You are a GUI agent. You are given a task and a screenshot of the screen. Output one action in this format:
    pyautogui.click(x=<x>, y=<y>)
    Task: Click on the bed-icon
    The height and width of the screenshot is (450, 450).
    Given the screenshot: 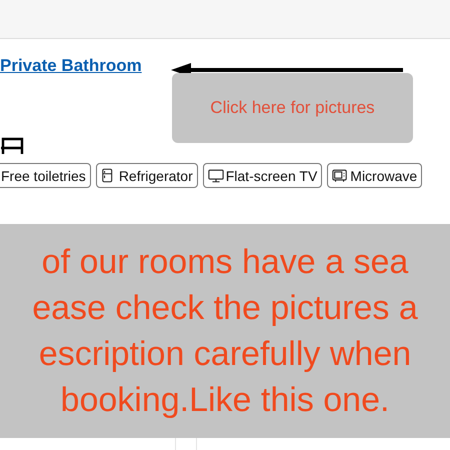 What is the action you would take?
    pyautogui.click(x=12, y=145)
    